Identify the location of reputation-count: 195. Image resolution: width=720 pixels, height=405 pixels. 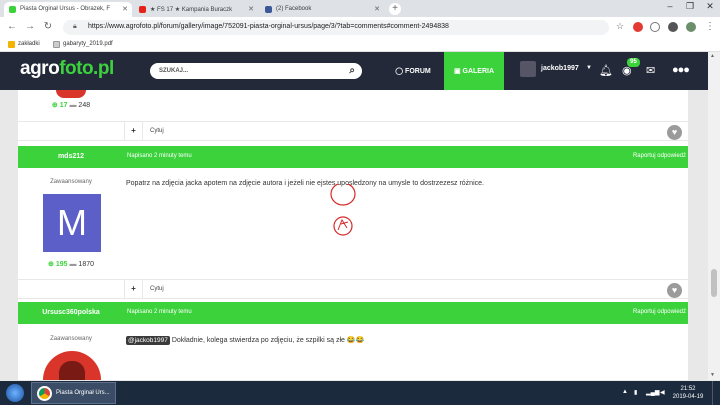
(61, 264).